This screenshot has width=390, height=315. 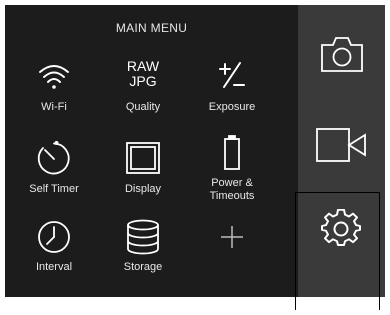 I want to click on menu-item-label: Display, so click(x=143, y=189).